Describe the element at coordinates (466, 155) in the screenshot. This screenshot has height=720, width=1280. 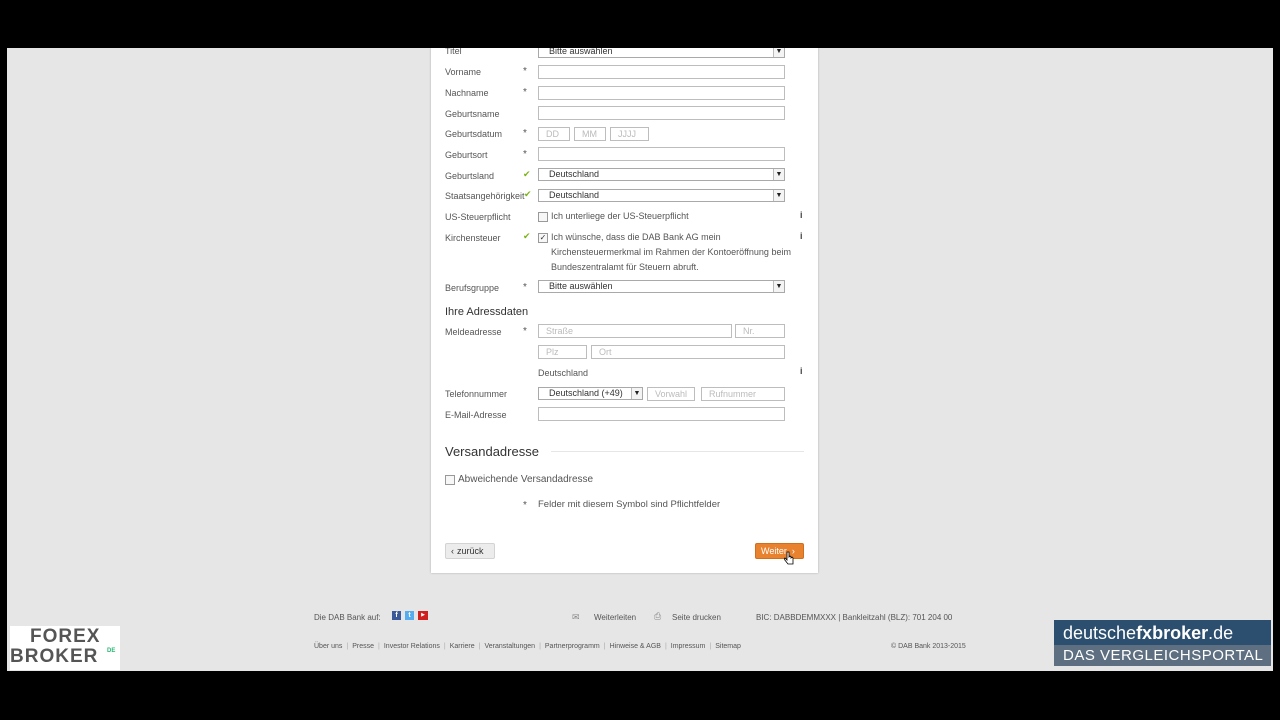
I see `label-geburtsort: Geburtsort` at that location.